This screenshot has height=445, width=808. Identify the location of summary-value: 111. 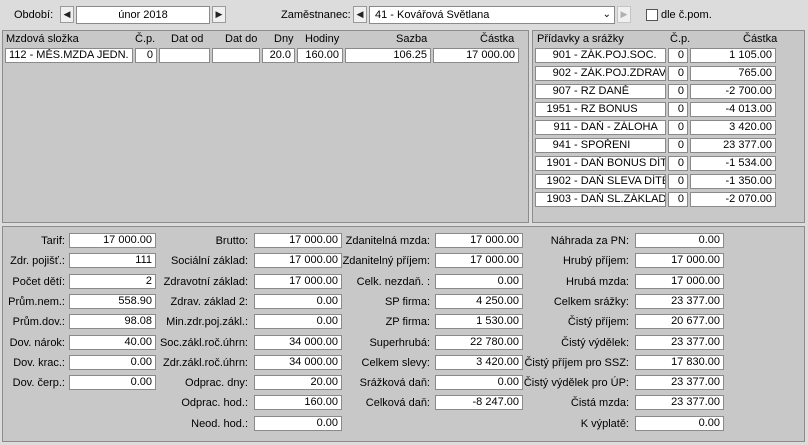
(112, 261).